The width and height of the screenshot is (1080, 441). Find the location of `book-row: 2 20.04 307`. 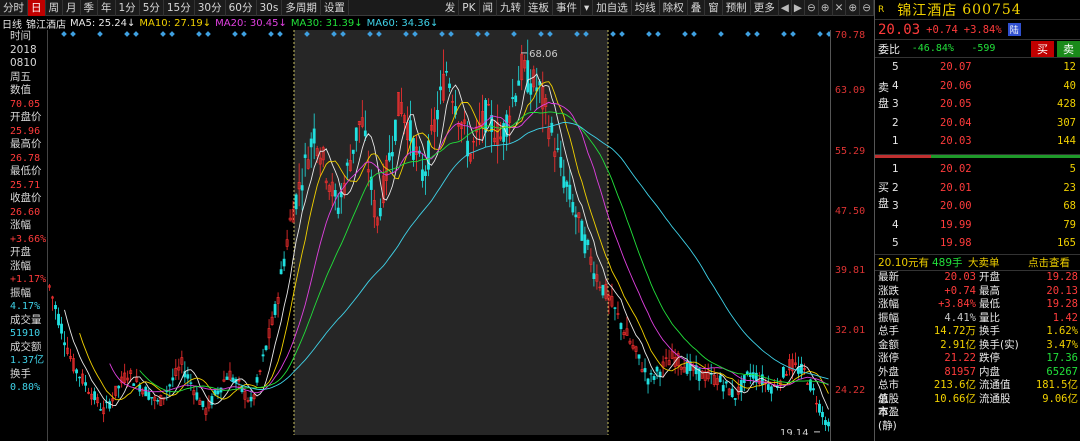

book-row: 2 20.04 307 is located at coordinates (984, 124).